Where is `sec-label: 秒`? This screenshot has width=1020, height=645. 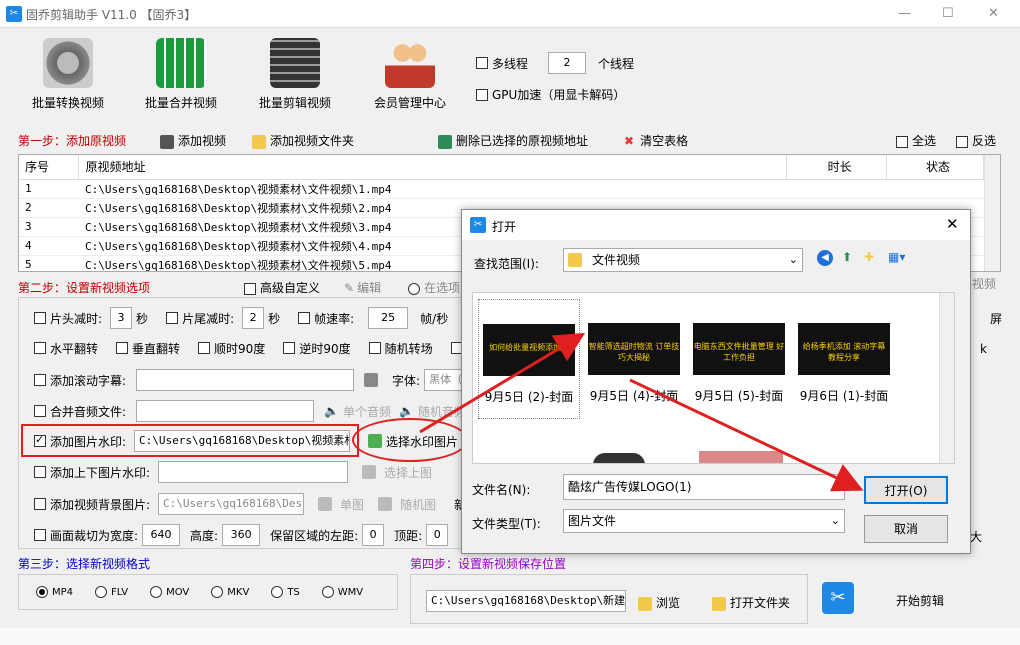 sec-label: 秒 is located at coordinates (274, 318).